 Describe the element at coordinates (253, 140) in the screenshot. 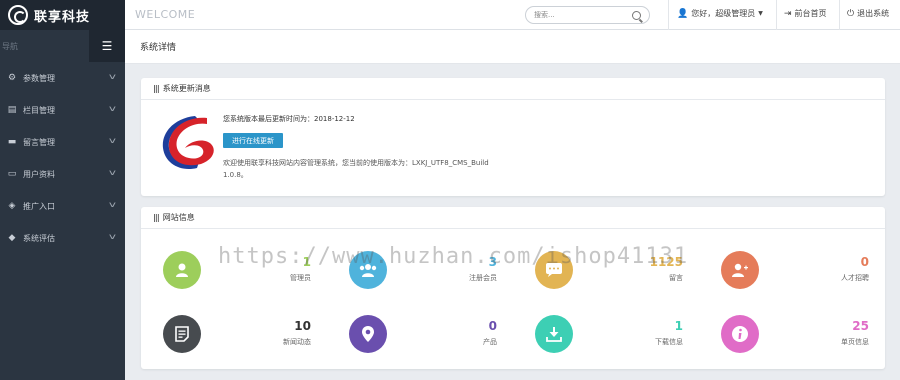

I see `online-update-button: 进行在线更新` at that location.